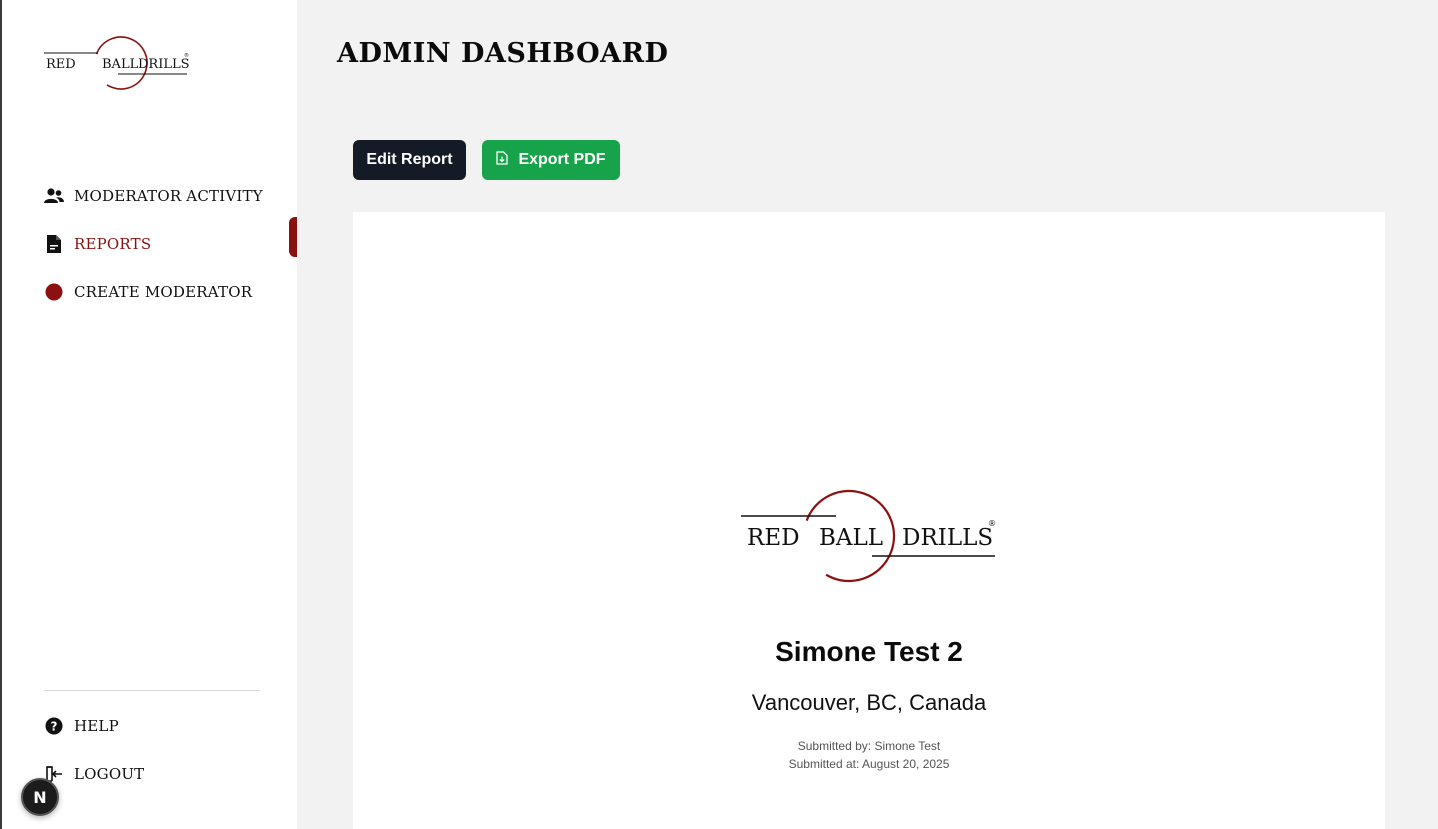  Describe the element at coordinates (502, 160) in the screenshot. I see `file-download-icon` at that location.